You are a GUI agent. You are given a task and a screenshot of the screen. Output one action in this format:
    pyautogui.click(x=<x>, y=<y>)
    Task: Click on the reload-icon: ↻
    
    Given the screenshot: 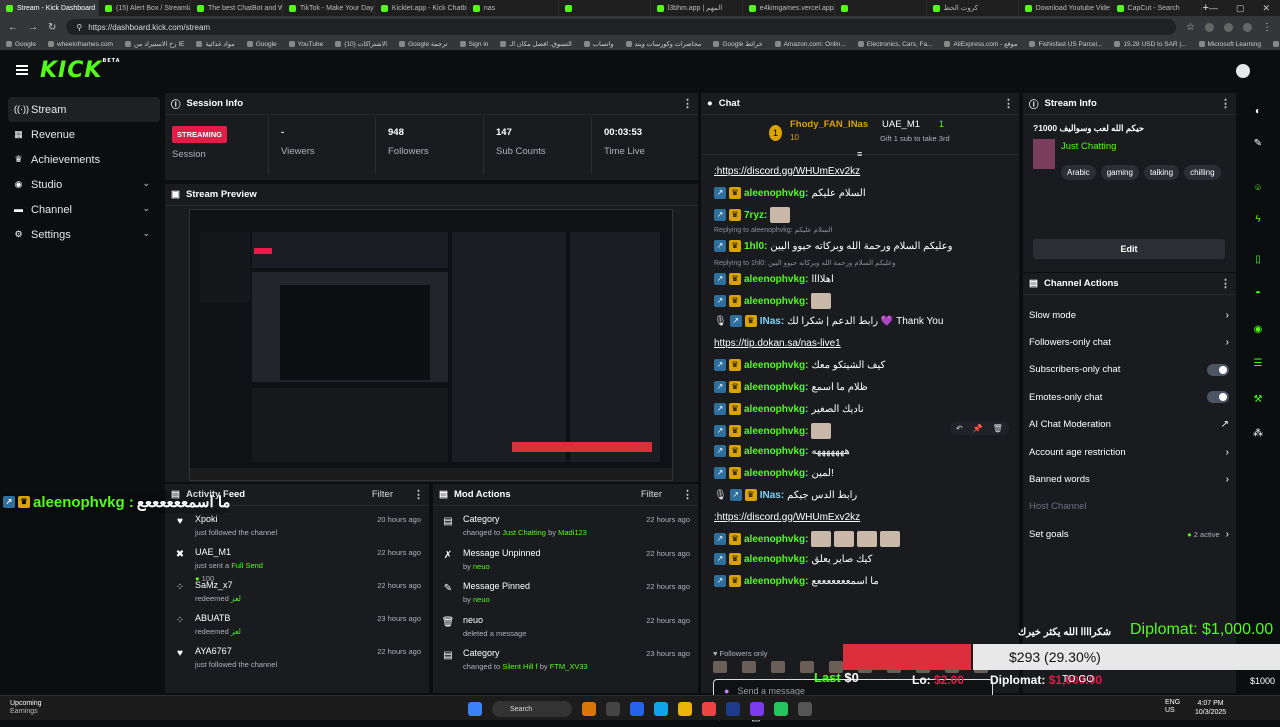 What is the action you would take?
    pyautogui.click(x=52, y=27)
    